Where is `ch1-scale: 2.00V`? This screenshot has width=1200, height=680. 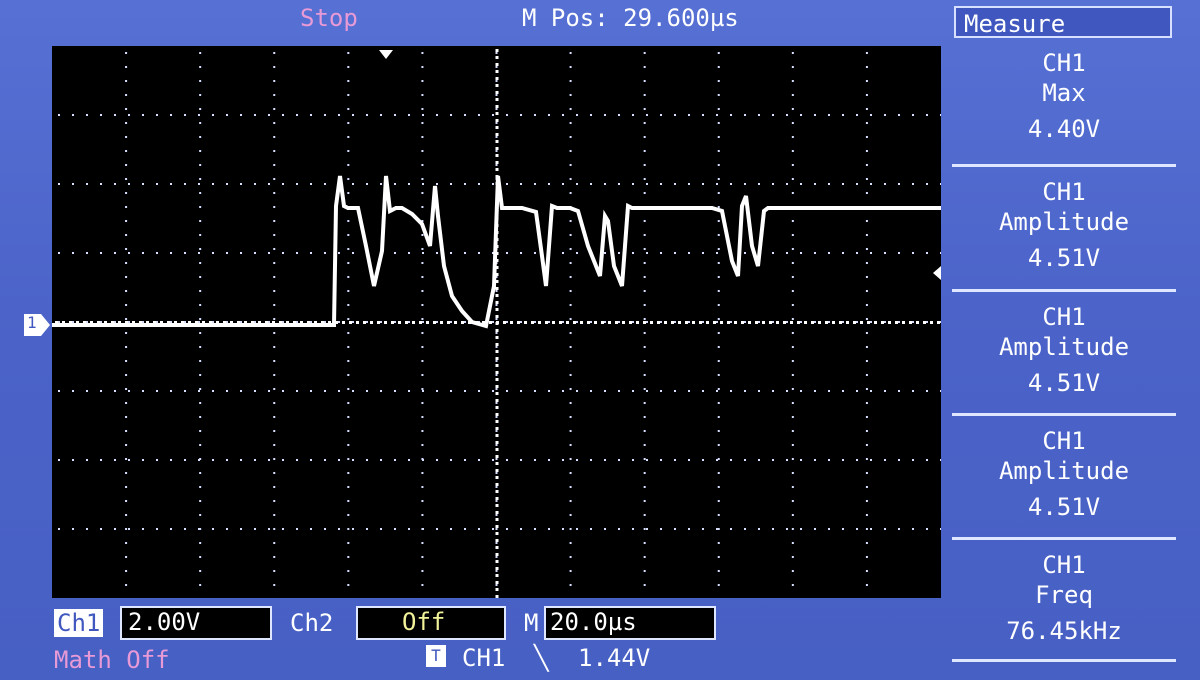
ch1-scale: 2.00V is located at coordinates (196, 623).